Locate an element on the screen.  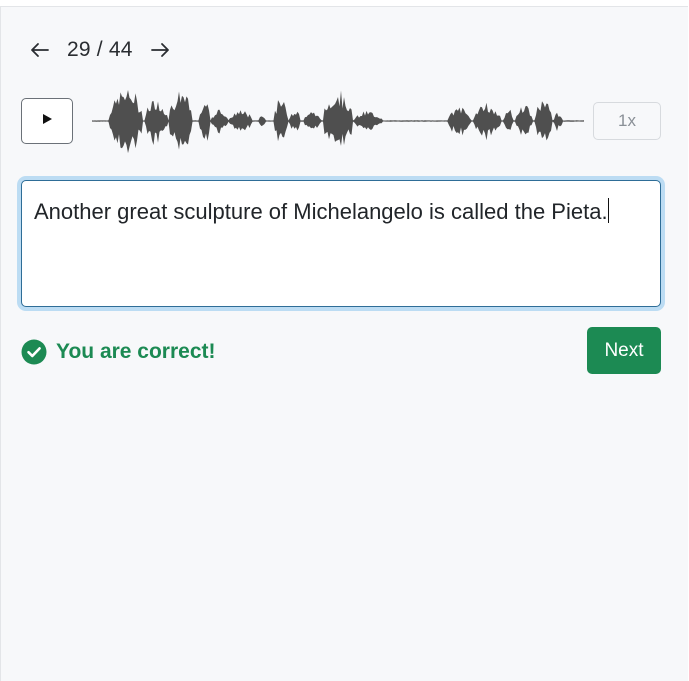
play-button is located at coordinates (47, 121).